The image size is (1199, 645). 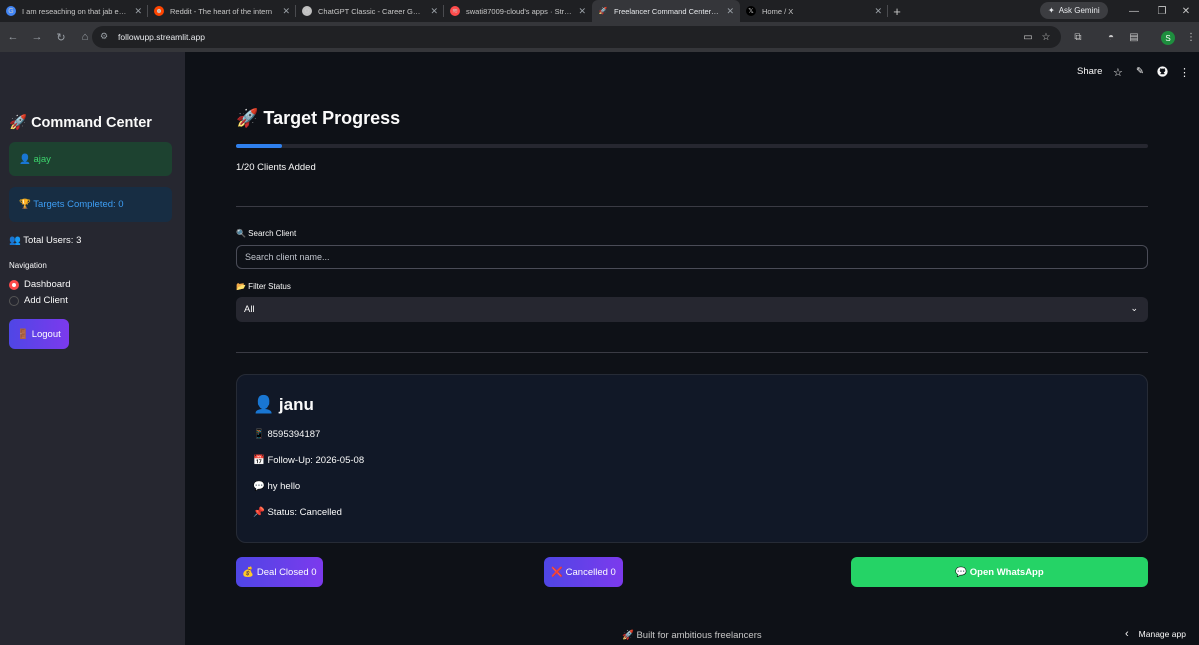 What do you see at coordinates (1079, 10) in the screenshot?
I see `ask-gemini-label: Ask Gemini` at bounding box center [1079, 10].